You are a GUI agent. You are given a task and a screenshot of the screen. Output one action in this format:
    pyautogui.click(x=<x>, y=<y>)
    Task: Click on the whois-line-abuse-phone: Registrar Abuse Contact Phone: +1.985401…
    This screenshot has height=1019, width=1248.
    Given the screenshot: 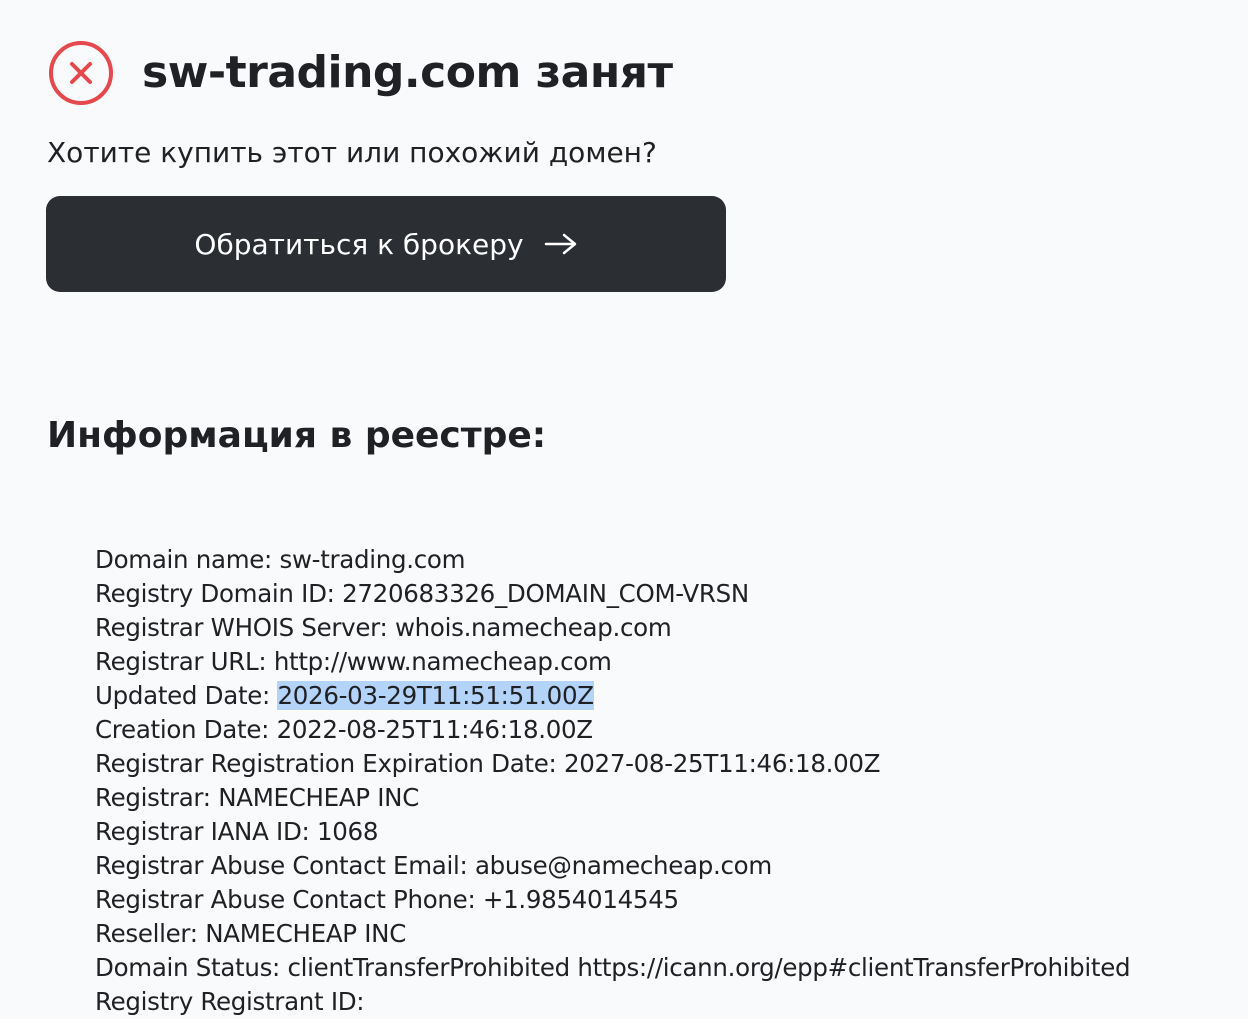 What is the action you would take?
    pyautogui.click(x=665, y=900)
    